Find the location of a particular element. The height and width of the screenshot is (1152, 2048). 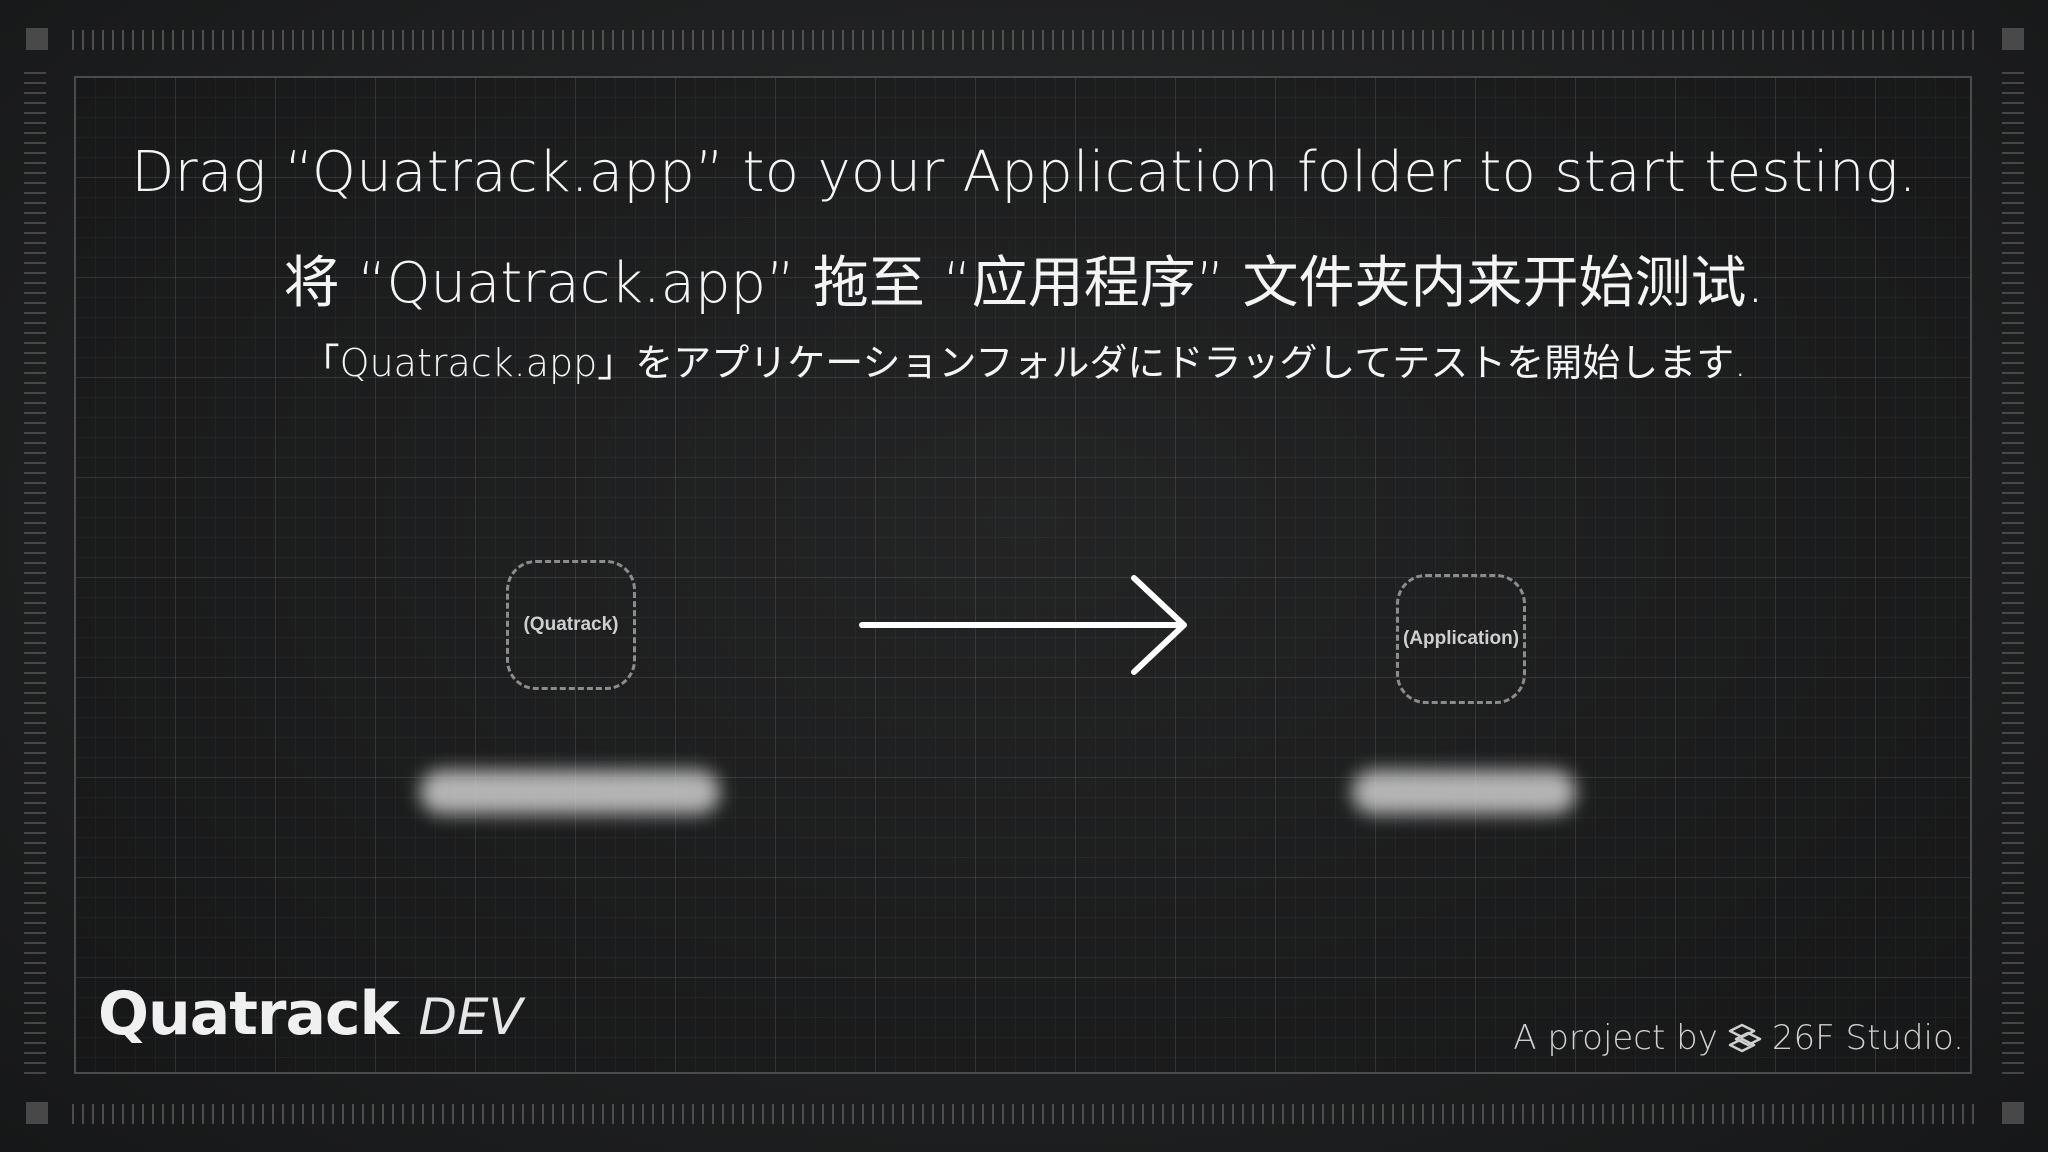

arrow-right-icon is located at coordinates (1023, 625).